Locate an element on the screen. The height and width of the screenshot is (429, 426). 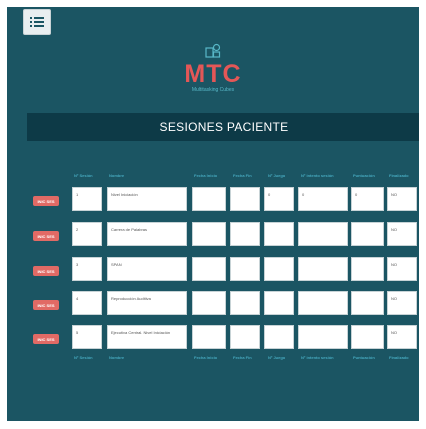
logo: MTC Multitasking Cubes is located at coordinates (213, 68).